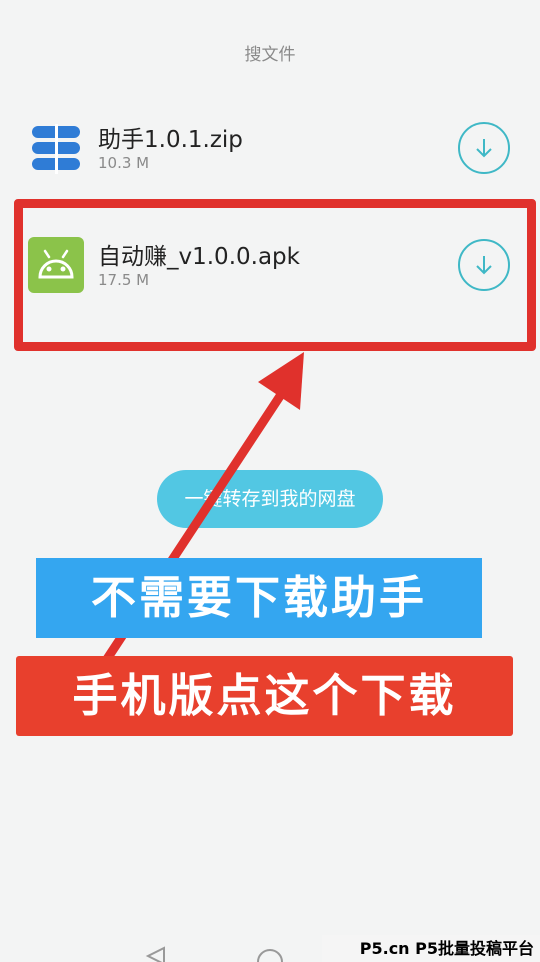  Describe the element at coordinates (259, 598) in the screenshot. I see `banner-no-helper: 不需要下载助手` at that location.